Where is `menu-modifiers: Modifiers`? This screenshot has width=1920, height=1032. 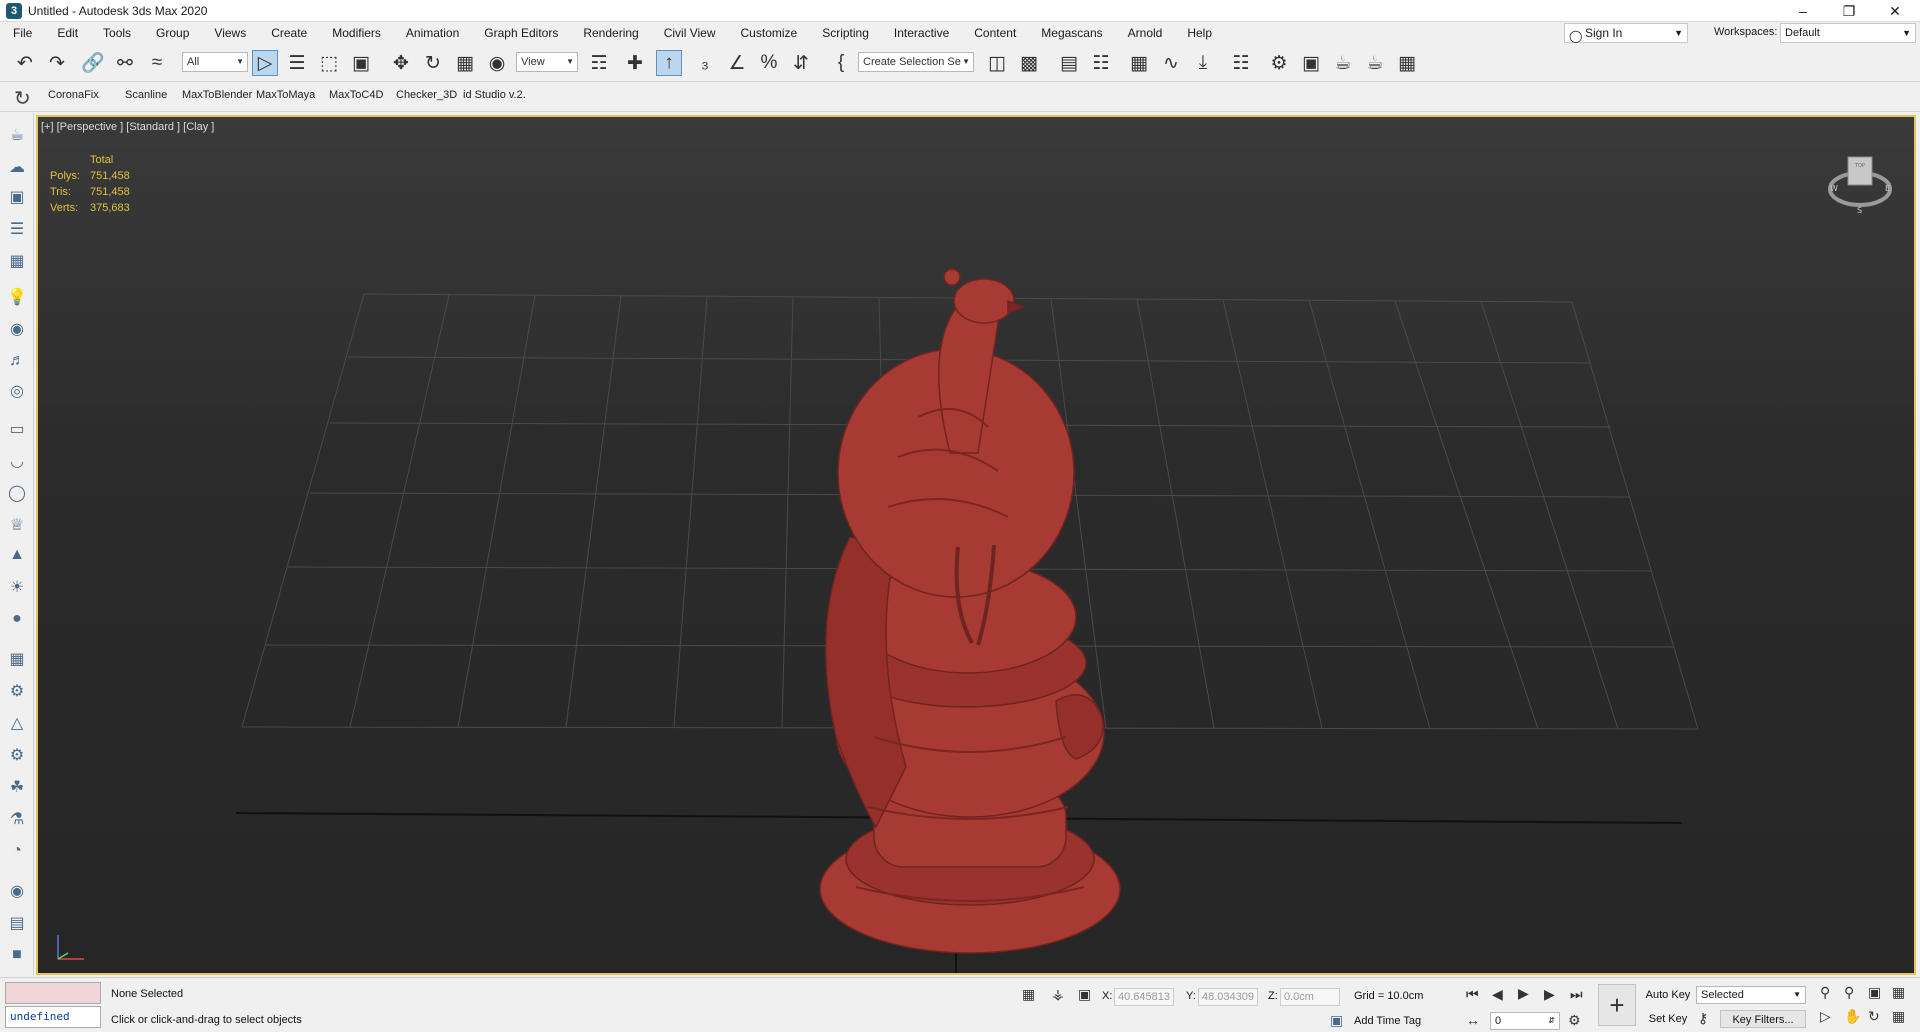 menu-modifiers: Modifiers is located at coordinates (356, 33).